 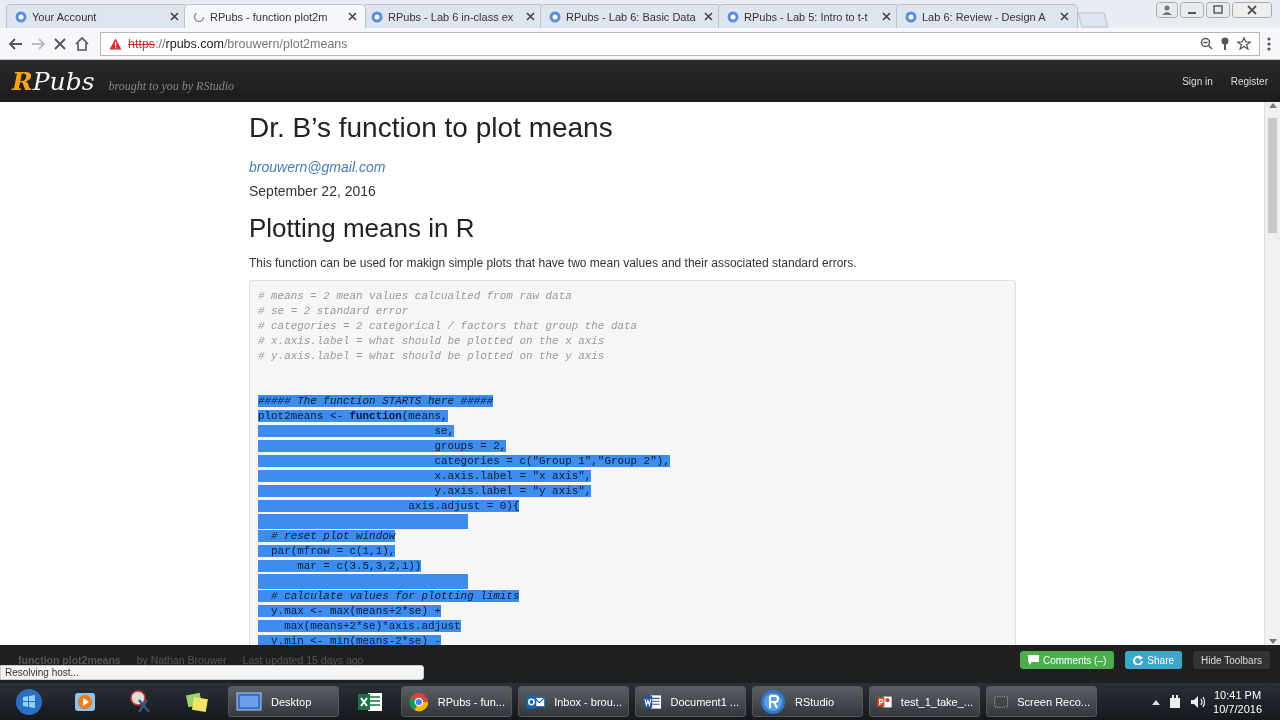 What do you see at coordinates (115, 43) in the screenshot?
I see `warning-icon` at bounding box center [115, 43].